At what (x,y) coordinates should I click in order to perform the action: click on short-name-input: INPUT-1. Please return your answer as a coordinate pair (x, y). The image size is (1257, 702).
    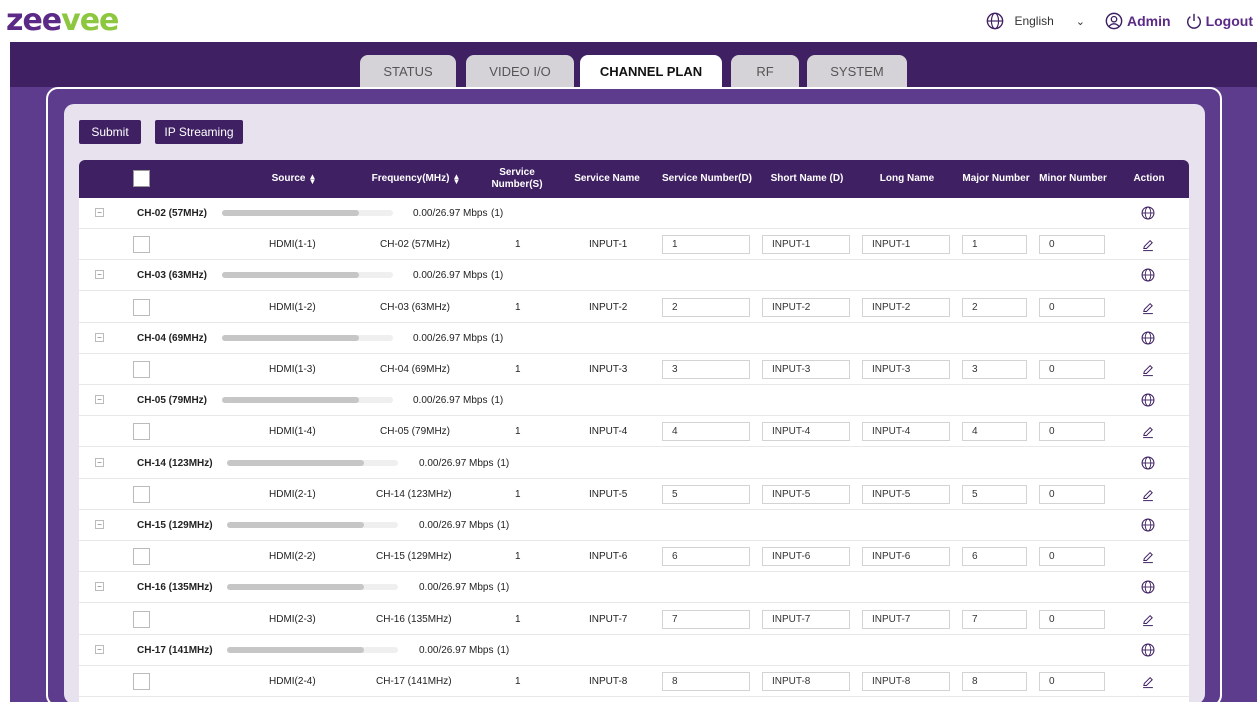
    Looking at the image, I should click on (806, 245).